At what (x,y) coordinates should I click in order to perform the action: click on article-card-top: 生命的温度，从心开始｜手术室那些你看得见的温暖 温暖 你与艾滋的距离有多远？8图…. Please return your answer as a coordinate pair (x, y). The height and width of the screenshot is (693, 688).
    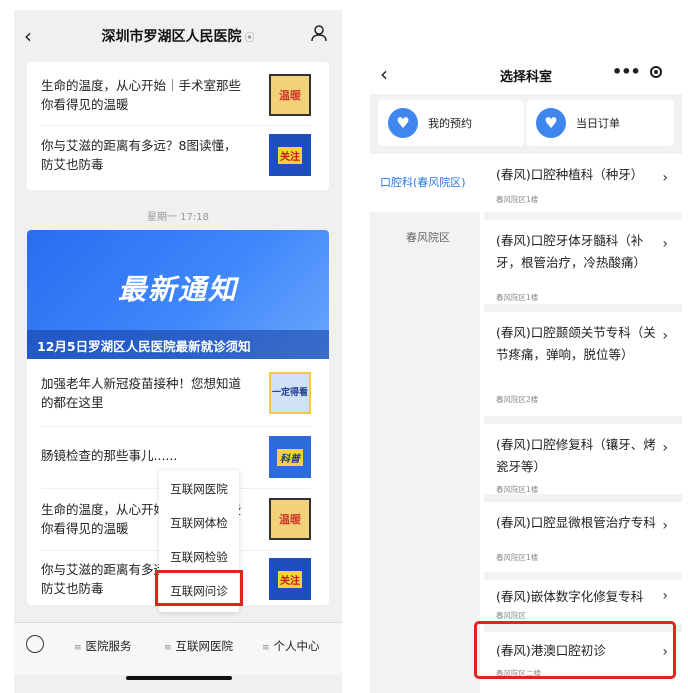
    Looking at the image, I should click on (178, 126).